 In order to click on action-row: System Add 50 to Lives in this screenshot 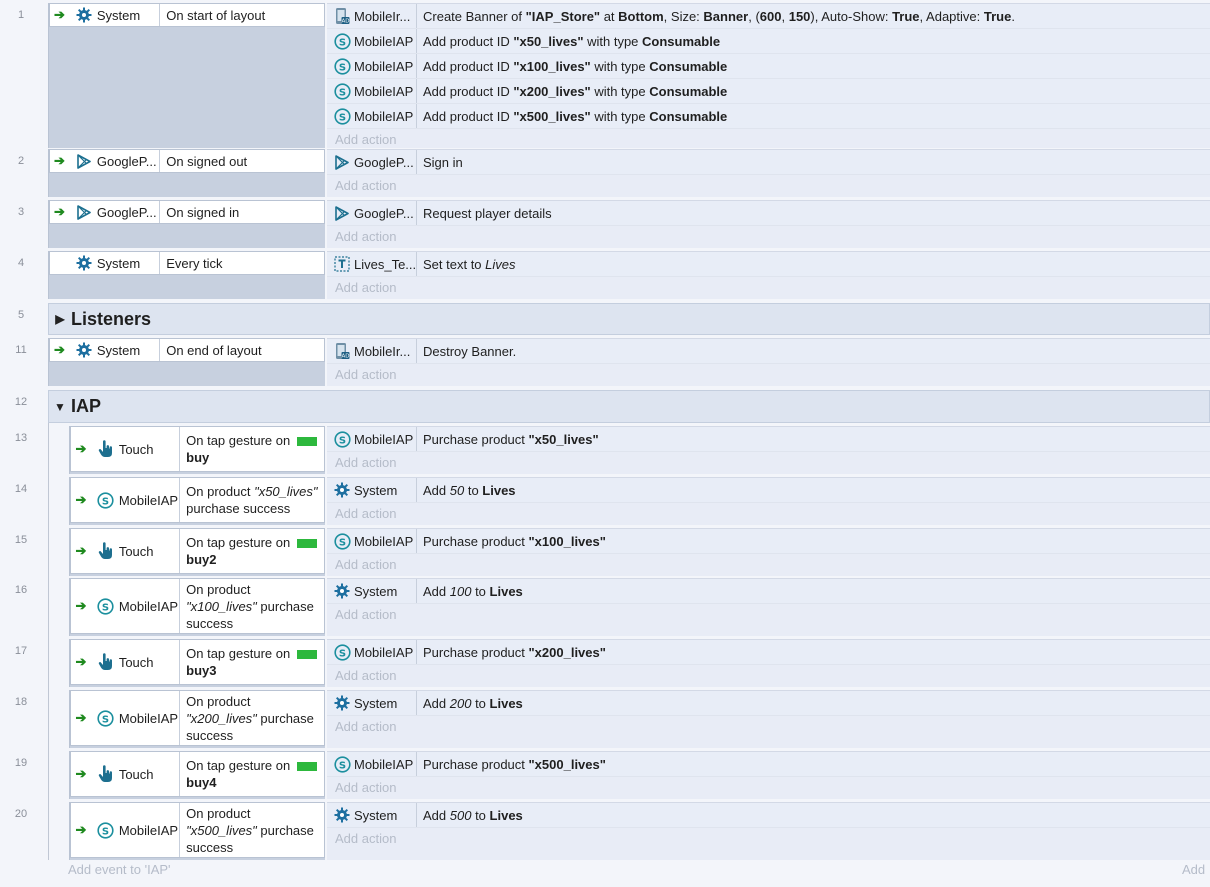, I will do `click(768, 490)`.